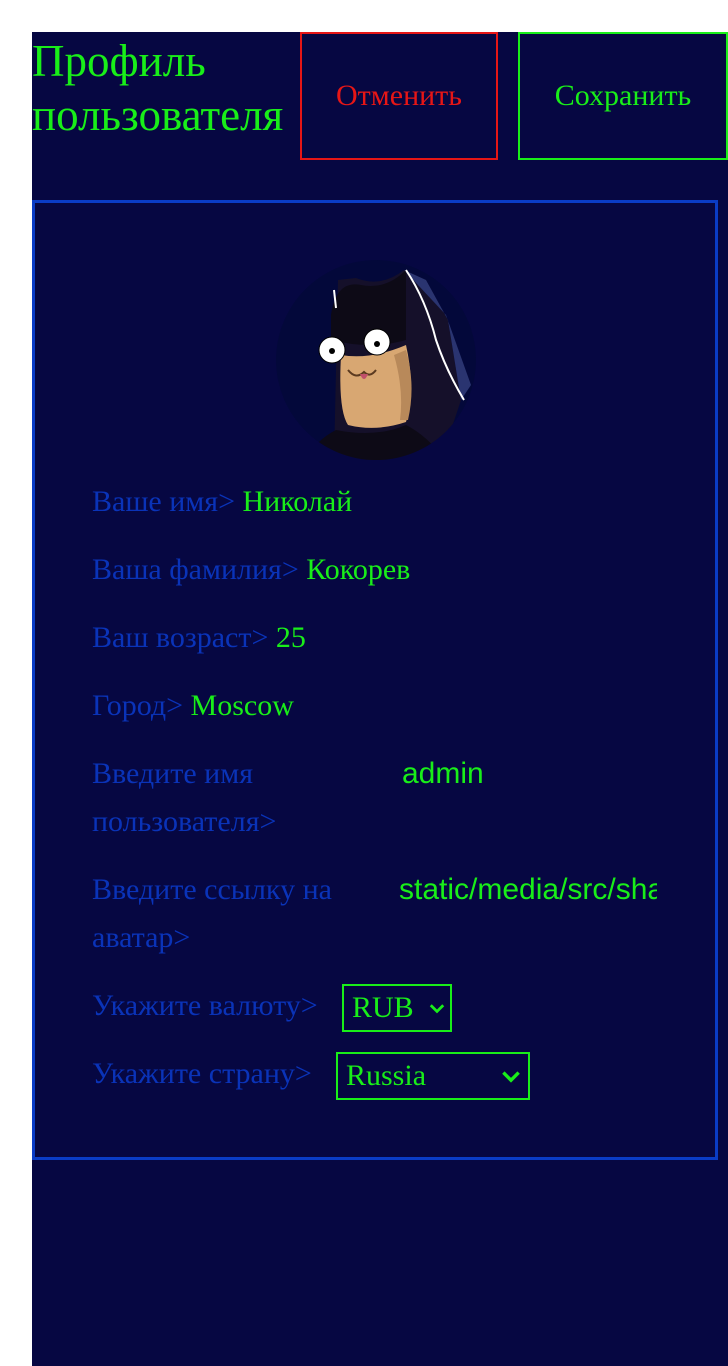  I want to click on save-button: Сохранить, so click(623, 96).